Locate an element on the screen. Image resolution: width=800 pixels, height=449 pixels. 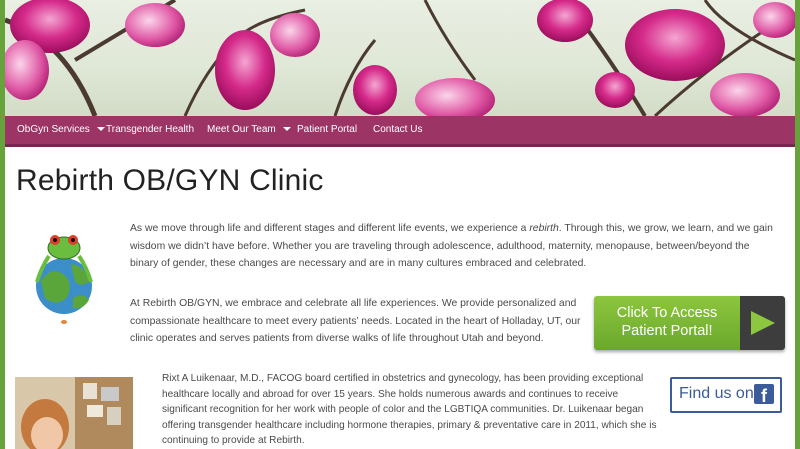
nav-item-transgender-health: Transgender Health is located at coordinates (150, 130).